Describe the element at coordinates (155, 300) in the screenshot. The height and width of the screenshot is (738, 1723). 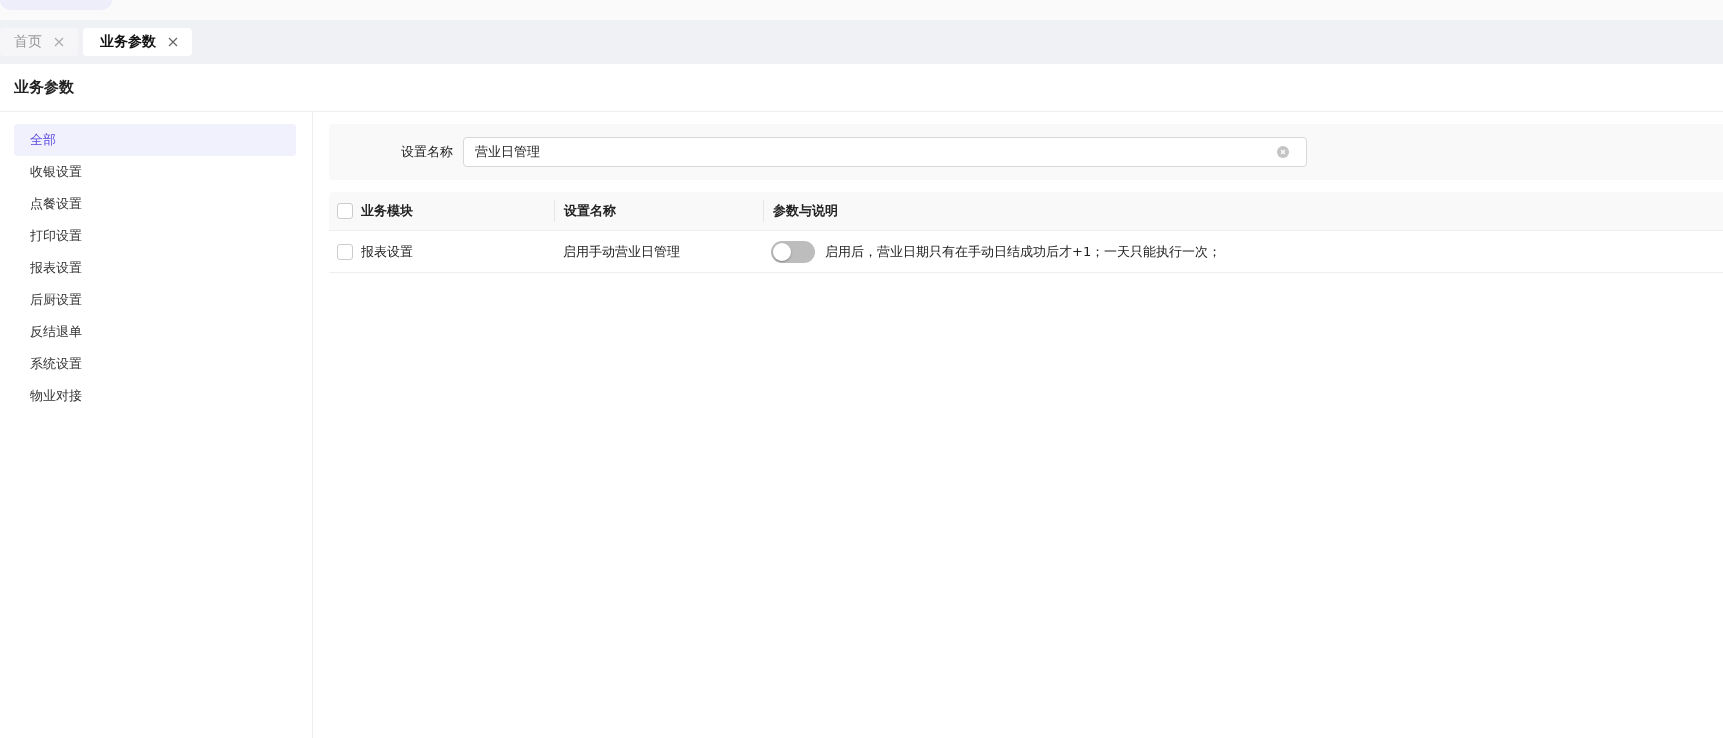
I see `sidebar-item: 后厨设置` at that location.